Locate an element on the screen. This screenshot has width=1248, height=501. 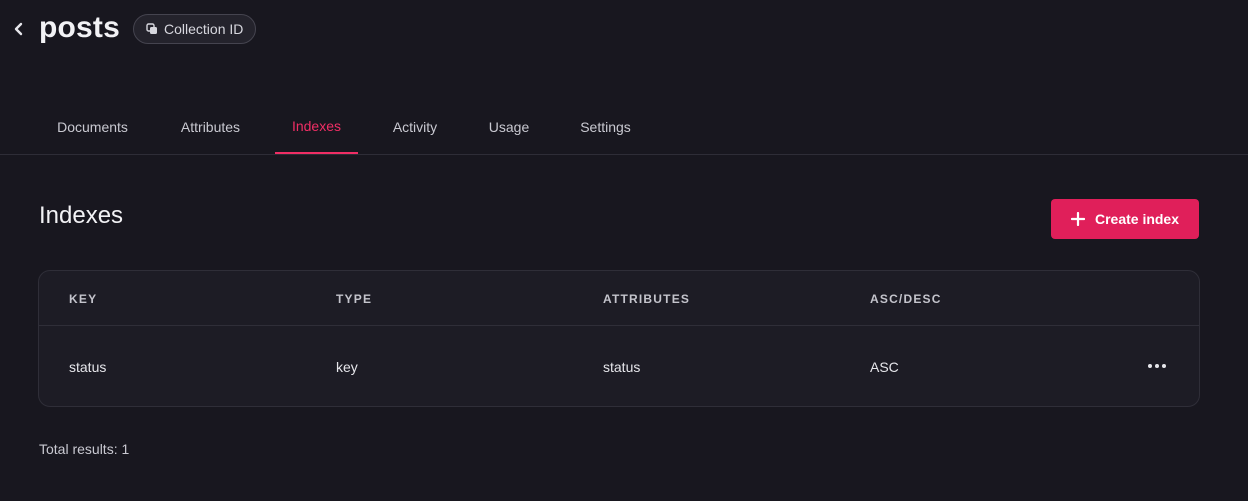
more-options-button is located at coordinates (1157, 366).